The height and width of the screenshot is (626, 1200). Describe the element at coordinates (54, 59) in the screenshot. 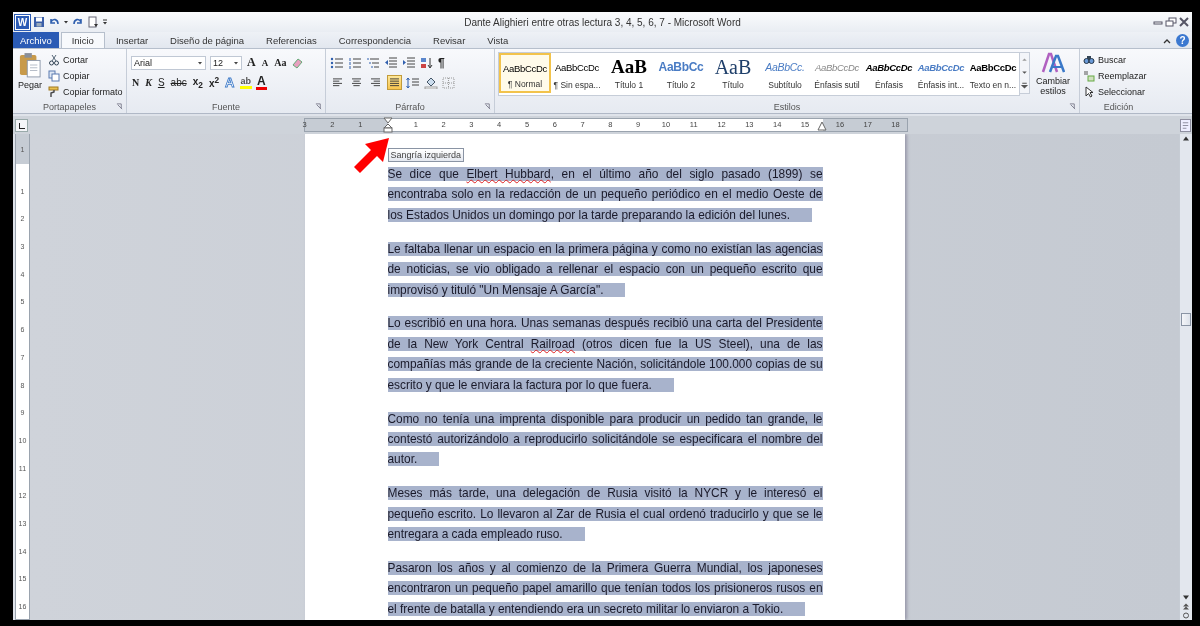

I see `scissors-icon` at that location.